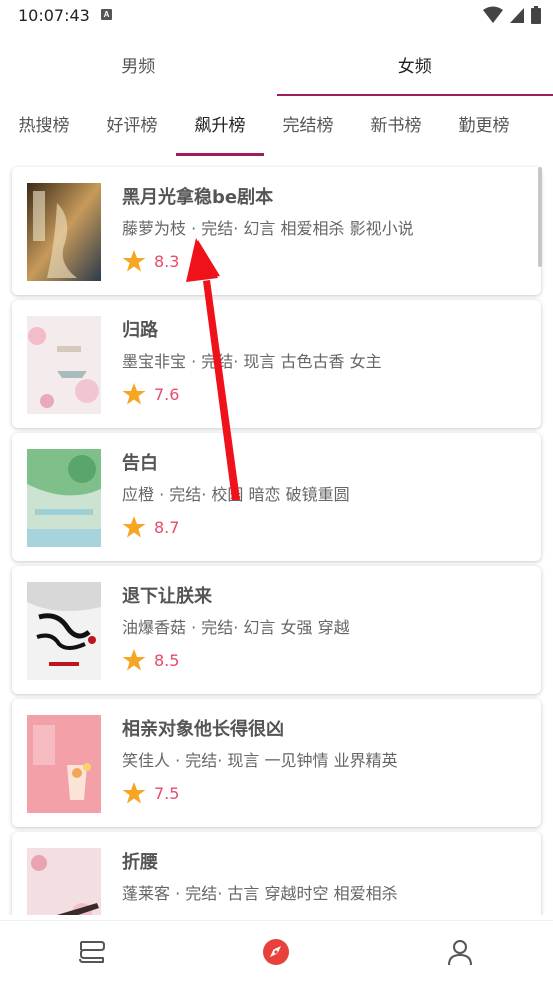 This screenshot has height=984, width=553. What do you see at coordinates (493, 14) in the screenshot?
I see `wifi-icon` at bounding box center [493, 14].